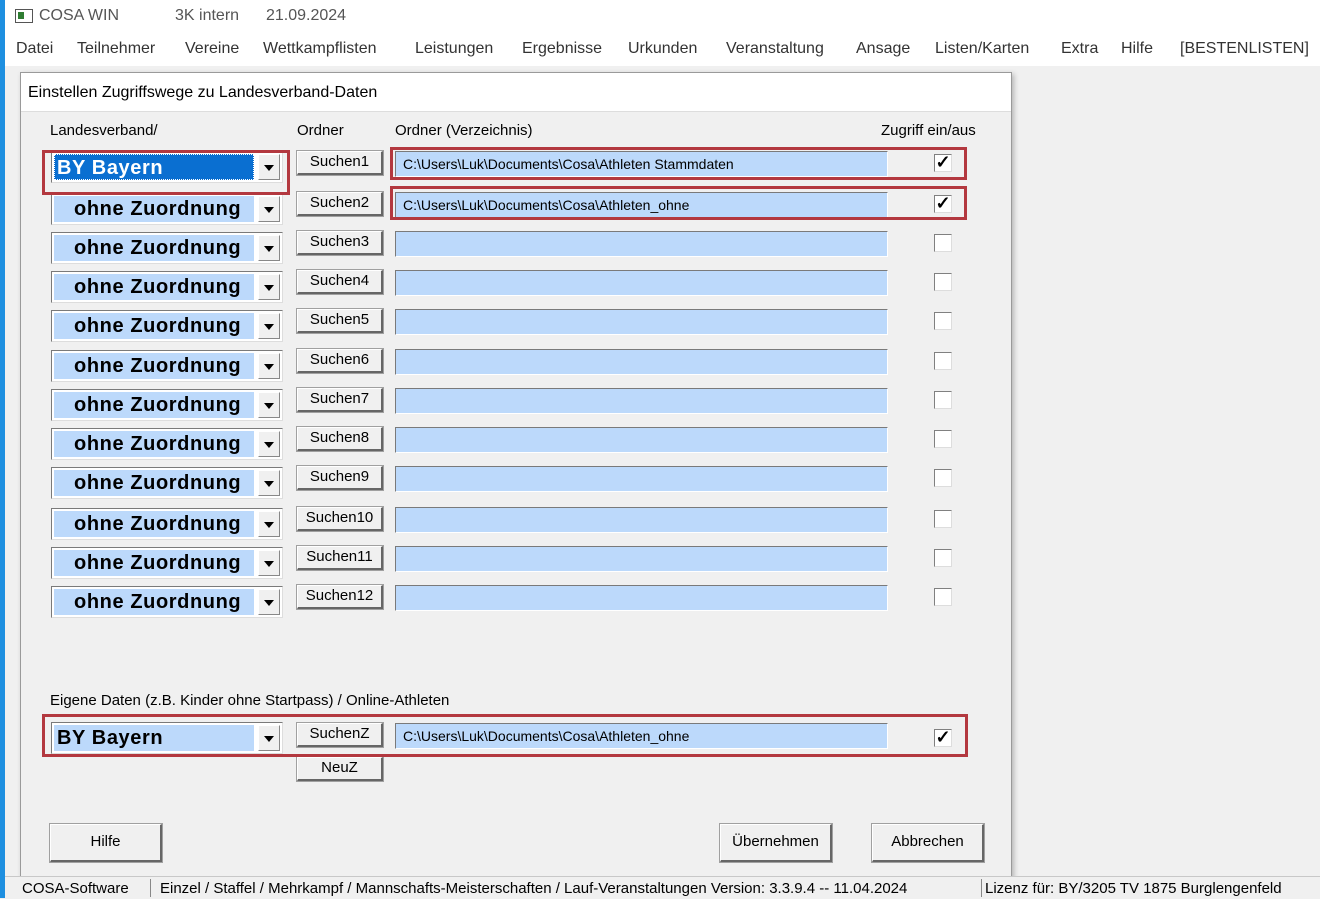 The height and width of the screenshot is (899, 1320). What do you see at coordinates (943, 737) in the screenshot?
I see `own-data-access-checkbox: ✓` at bounding box center [943, 737].